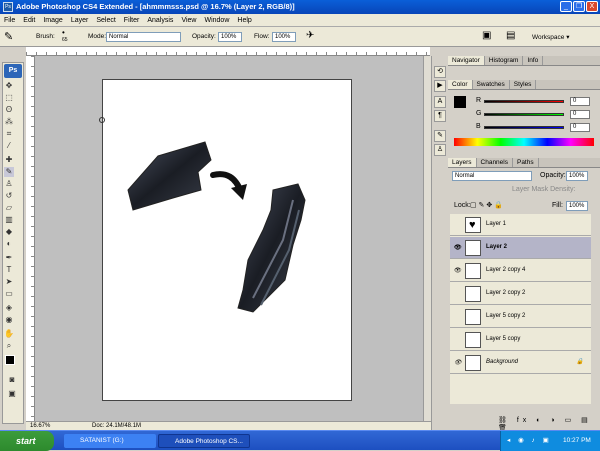 The image size is (600, 451). What do you see at coordinates (29, 20) in the screenshot?
I see `menu-edit: Edit` at bounding box center [29, 20].